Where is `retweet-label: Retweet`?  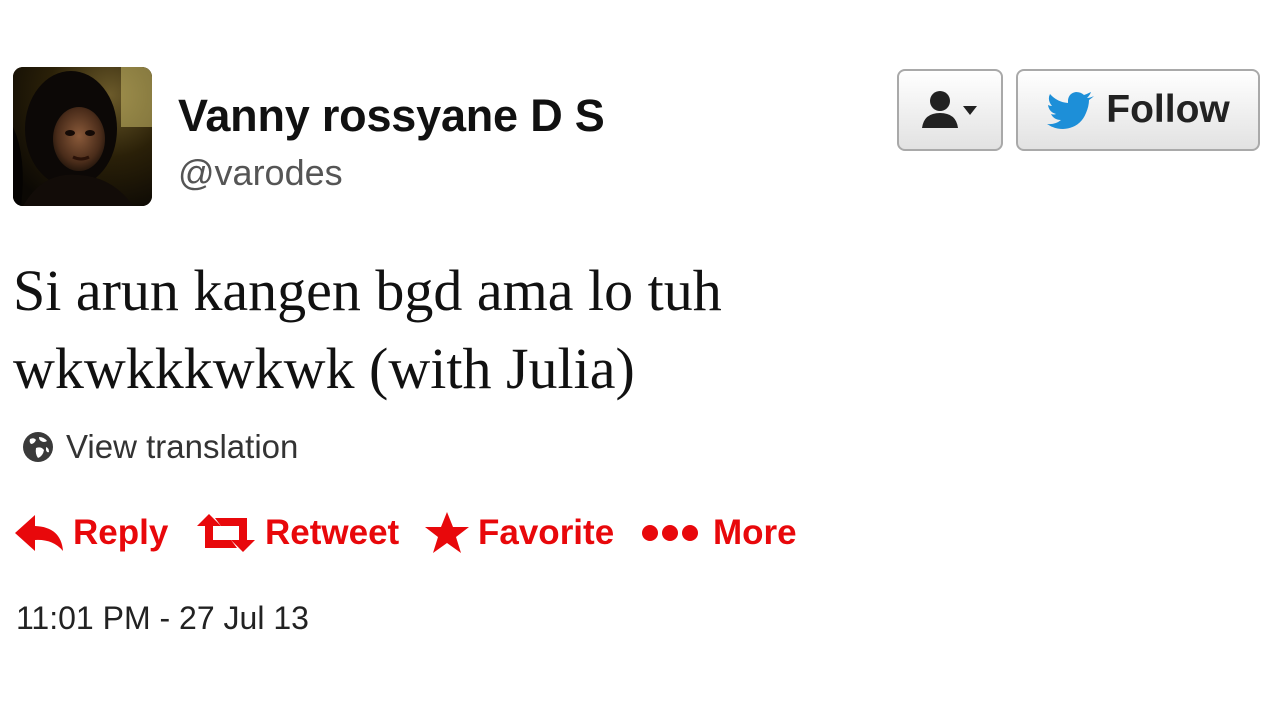
retweet-label: Retweet is located at coordinates (332, 532).